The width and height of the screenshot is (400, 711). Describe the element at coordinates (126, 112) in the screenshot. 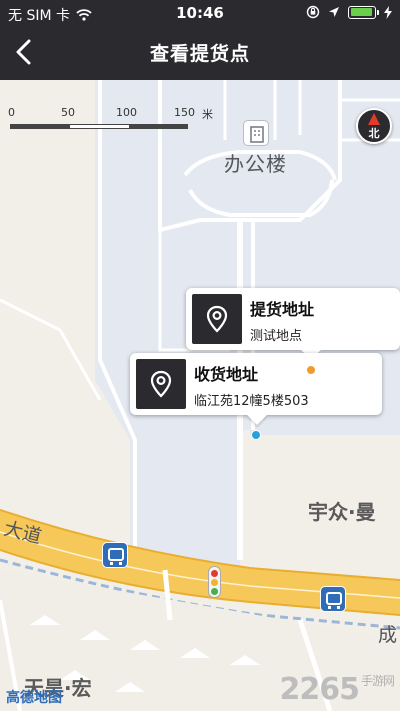

I see `scale-tick: 100` at that location.